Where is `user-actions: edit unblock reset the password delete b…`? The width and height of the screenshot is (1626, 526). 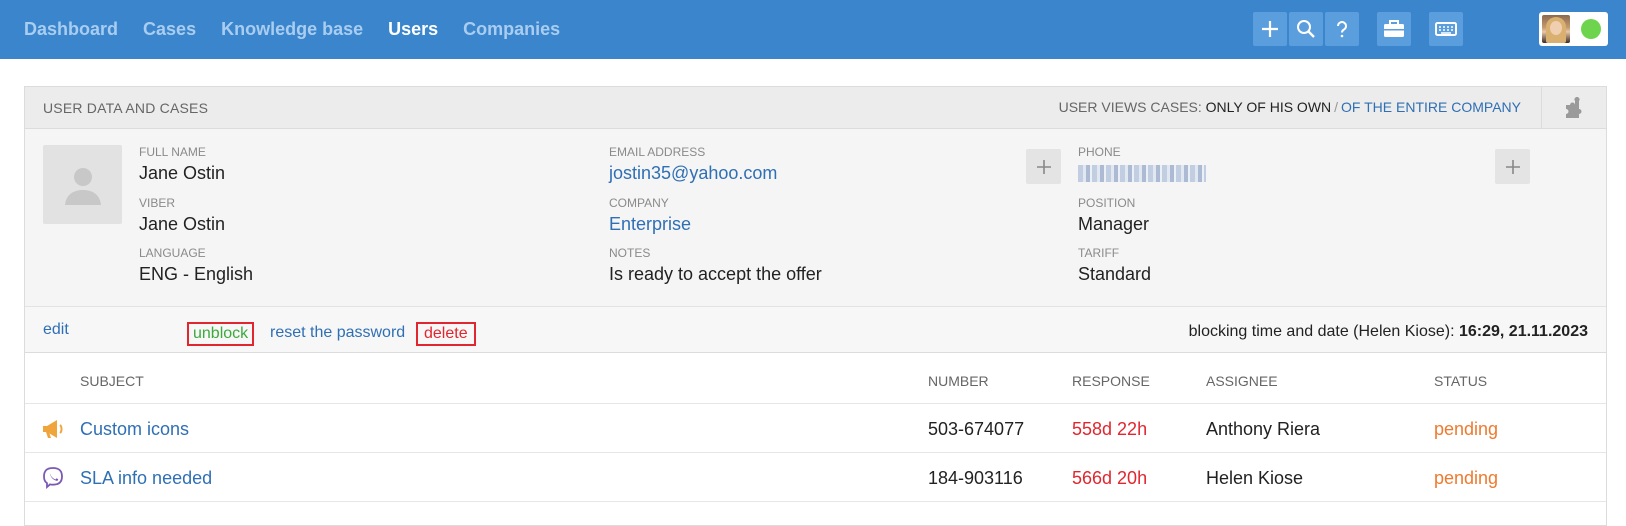
user-actions: edit unblock reset the password delete b… is located at coordinates (815, 330).